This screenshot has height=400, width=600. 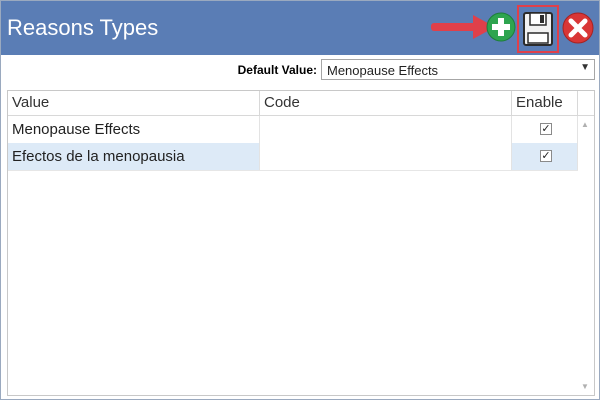 I want to click on vertical-scrollbar: ▲ ▼, so click(x=586, y=255).